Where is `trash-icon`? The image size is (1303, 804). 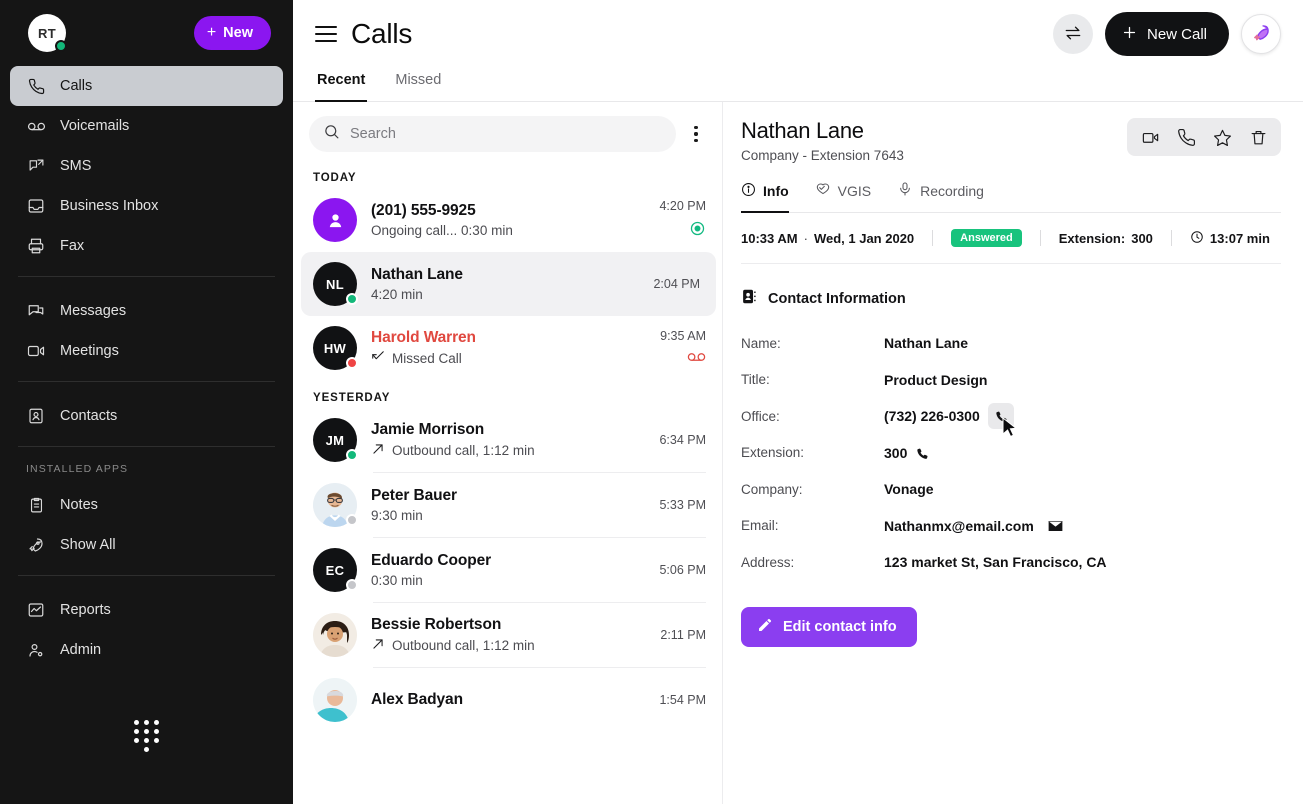
trash-icon is located at coordinates (1258, 137).